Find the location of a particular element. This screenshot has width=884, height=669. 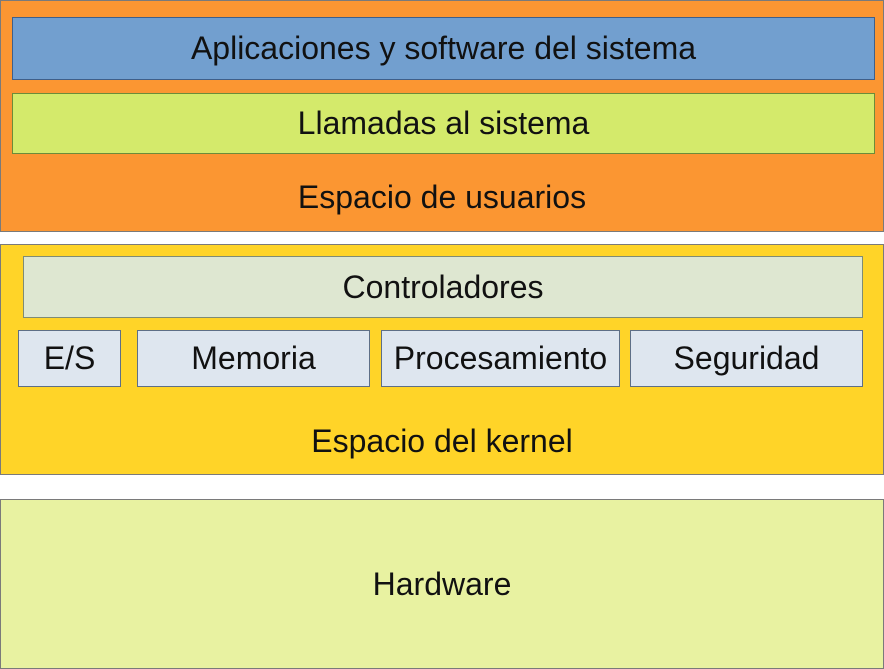

drivers-layer: Controladores is located at coordinates (443, 287).